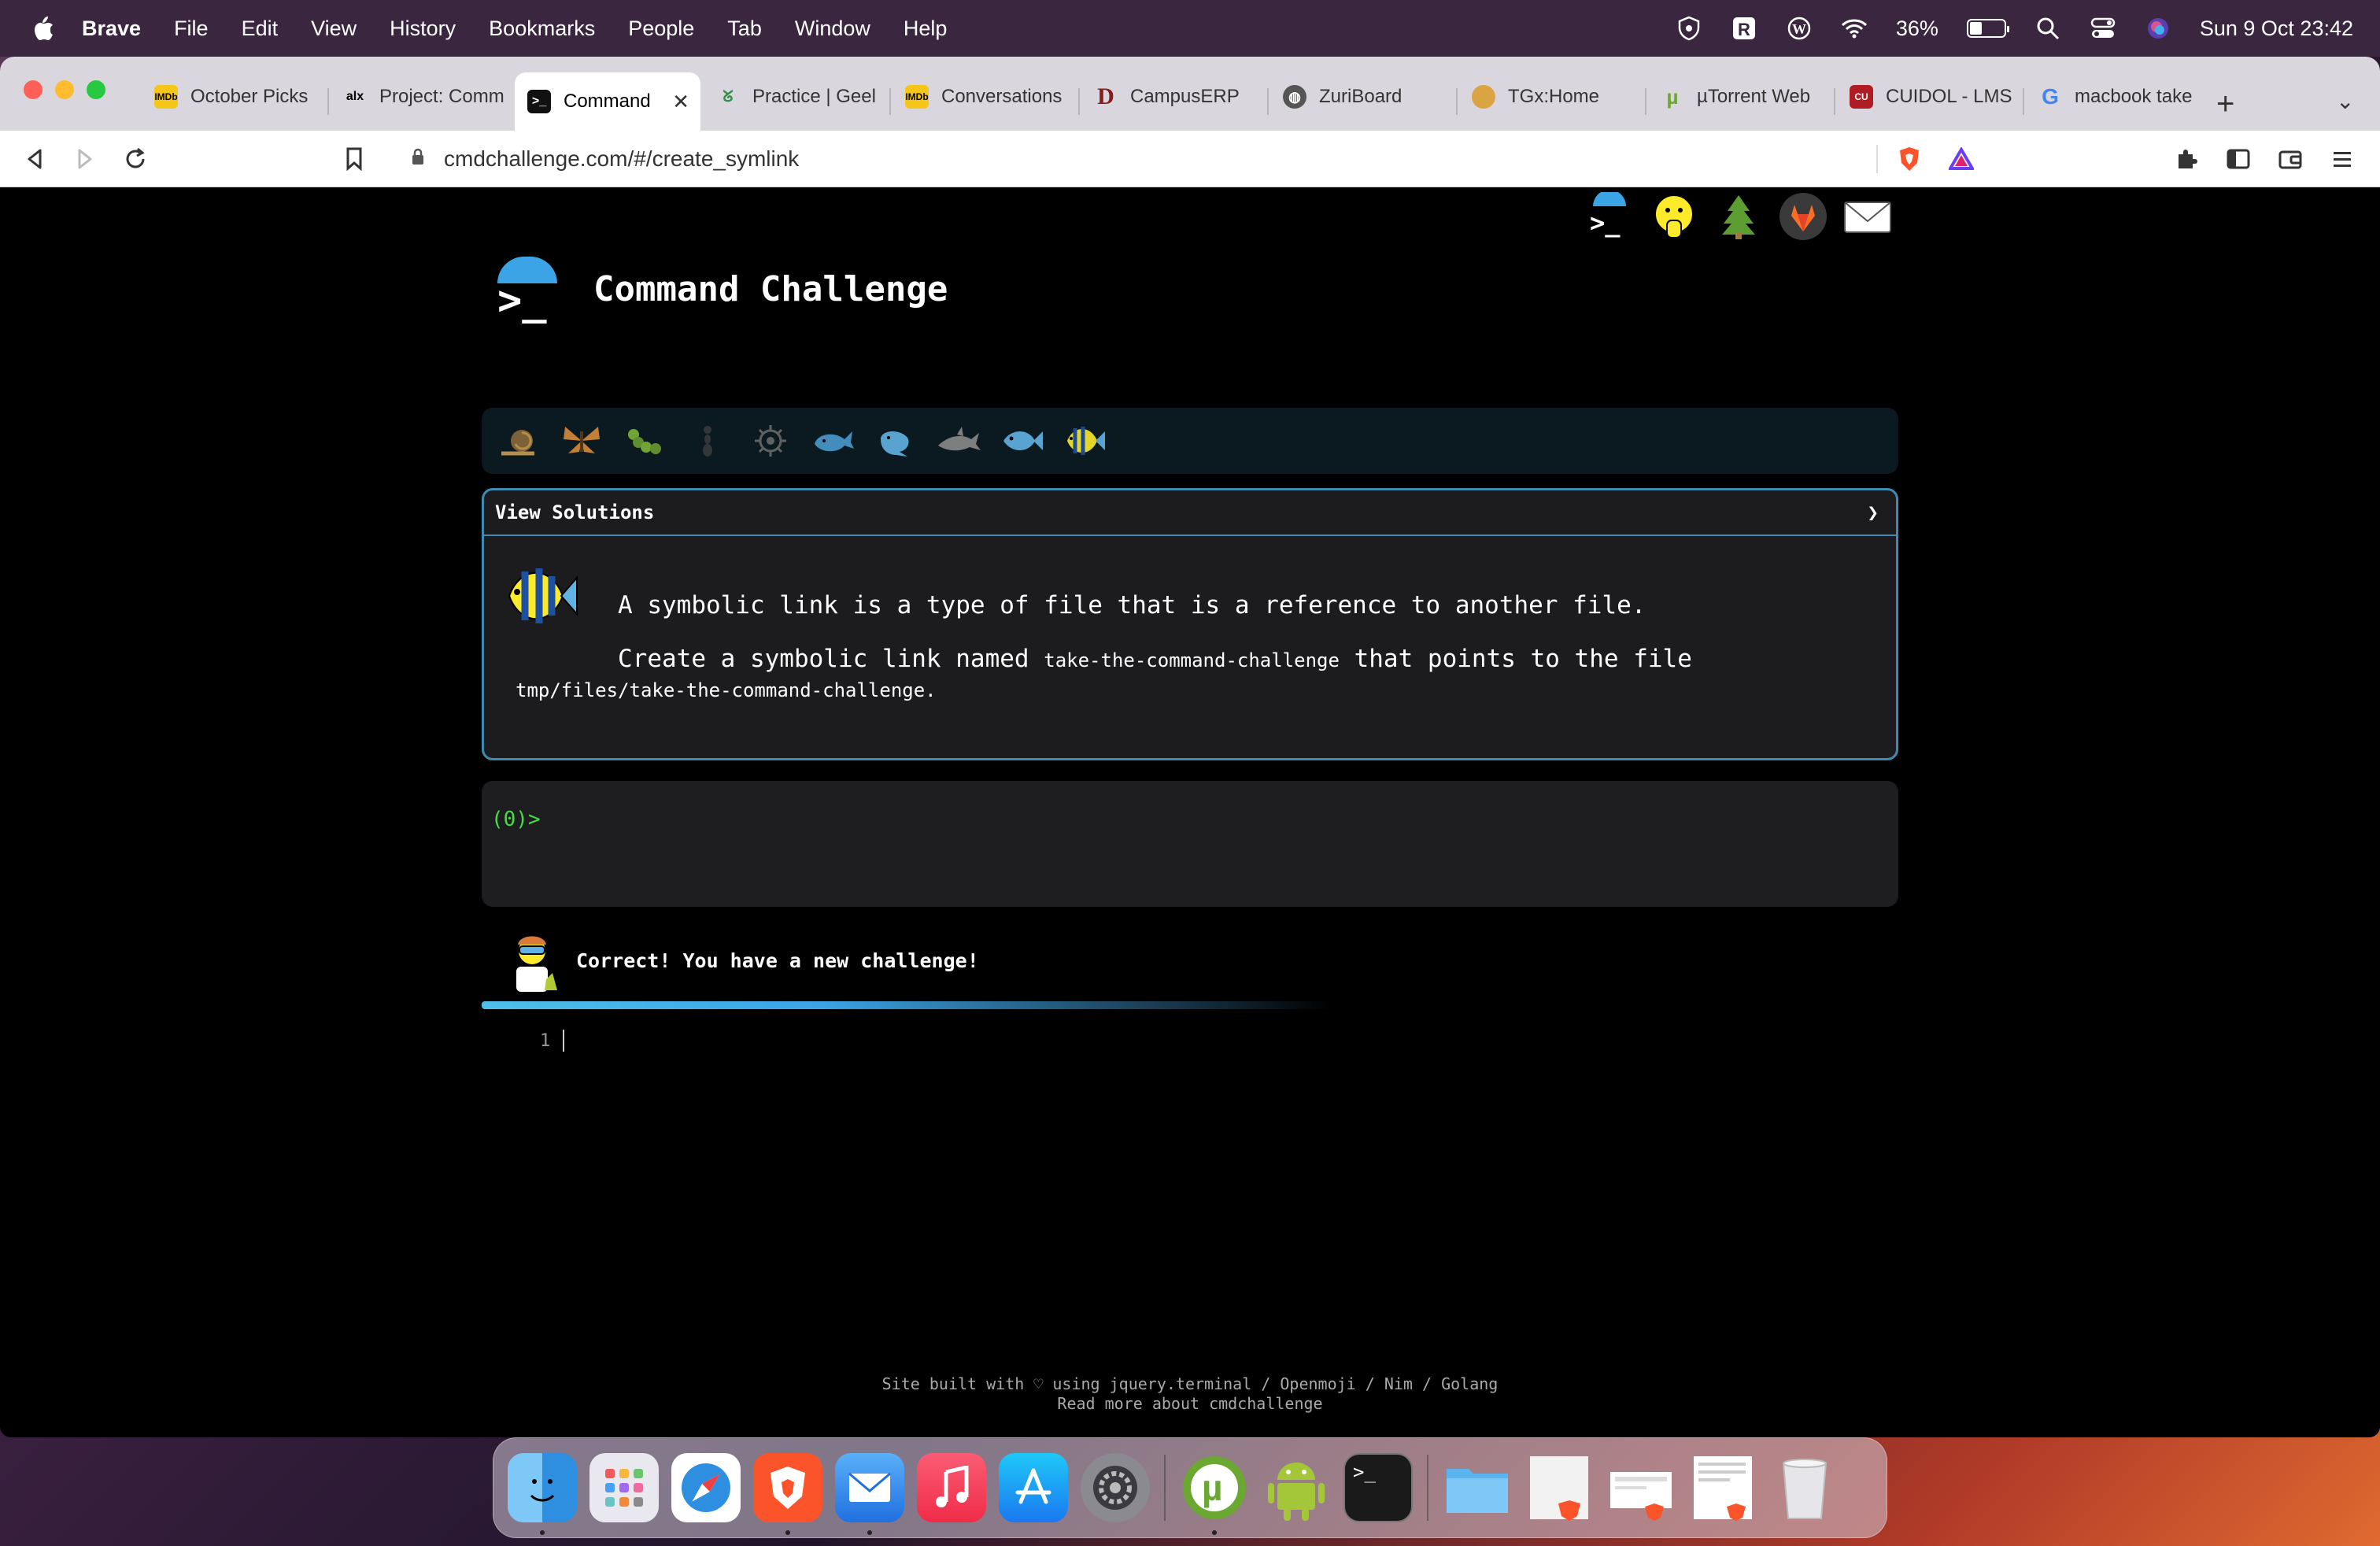 The height and width of the screenshot is (1546, 2380). Describe the element at coordinates (526, 290) in the screenshot. I see `site-logo-icon: >_` at that location.